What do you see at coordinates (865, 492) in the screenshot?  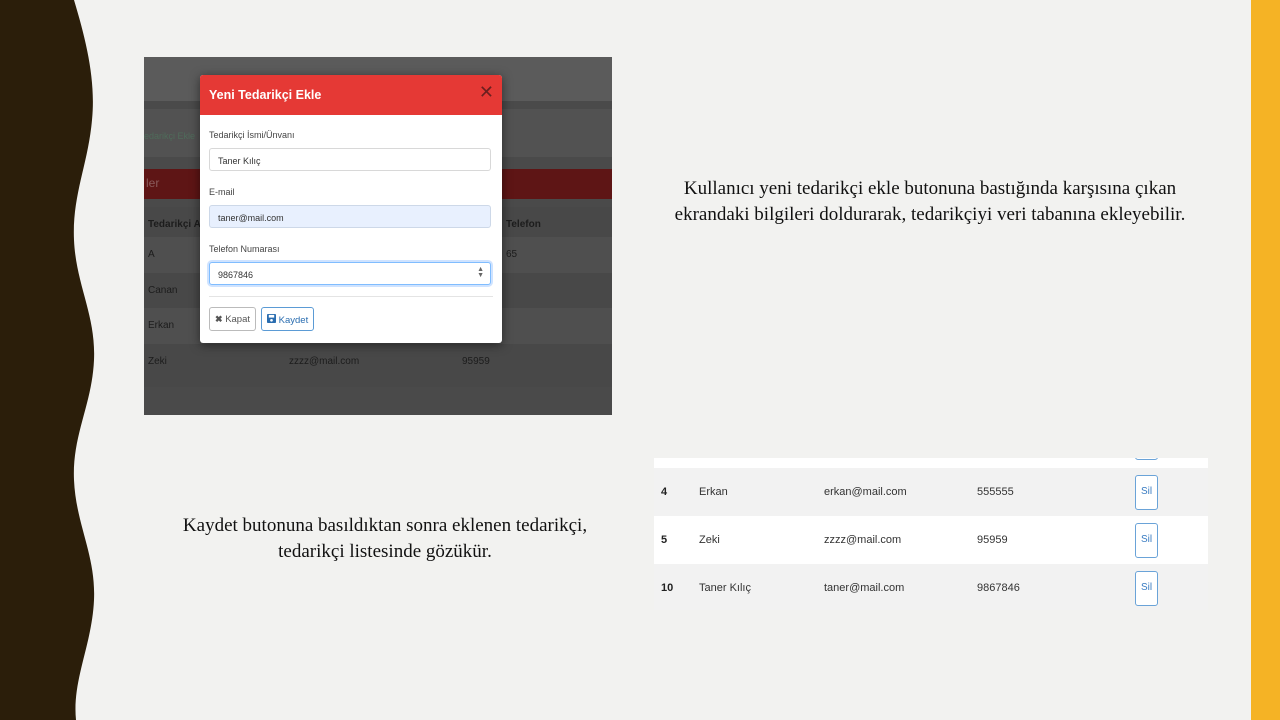 I see `cell-email: erkan@mail.com` at bounding box center [865, 492].